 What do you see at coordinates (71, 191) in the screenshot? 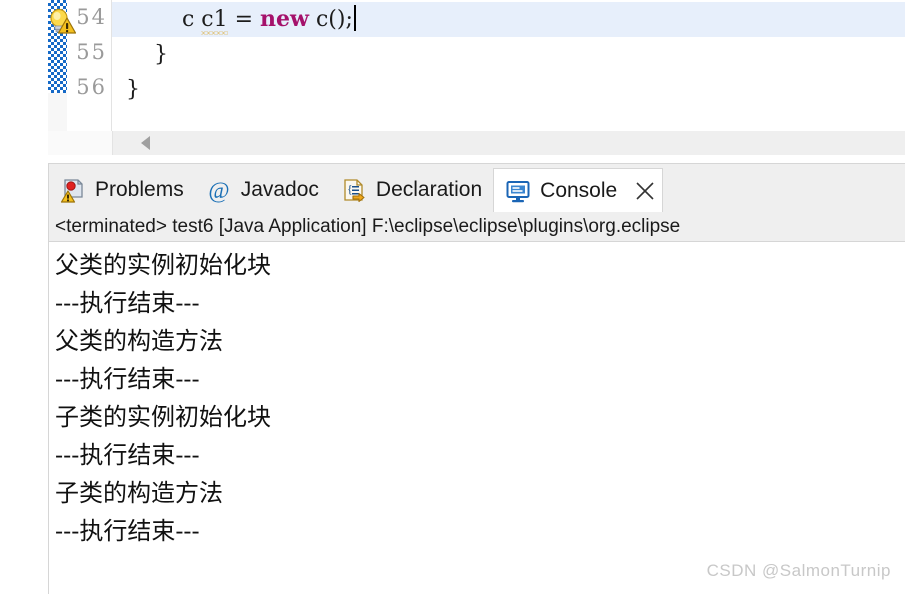
I see `problems-icon` at bounding box center [71, 191].